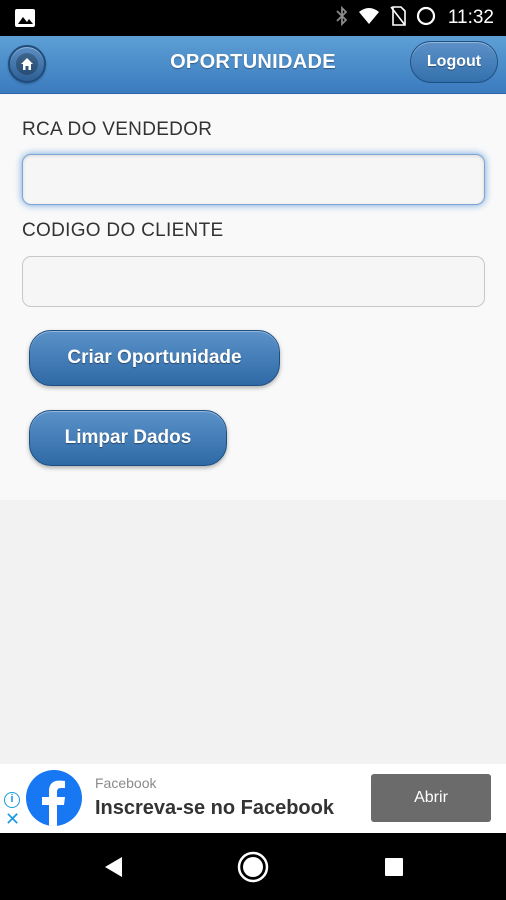  What do you see at coordinates (12, 819) in the screenshot?
I see `close-icon: ✕` at bounding box center [12, 819].